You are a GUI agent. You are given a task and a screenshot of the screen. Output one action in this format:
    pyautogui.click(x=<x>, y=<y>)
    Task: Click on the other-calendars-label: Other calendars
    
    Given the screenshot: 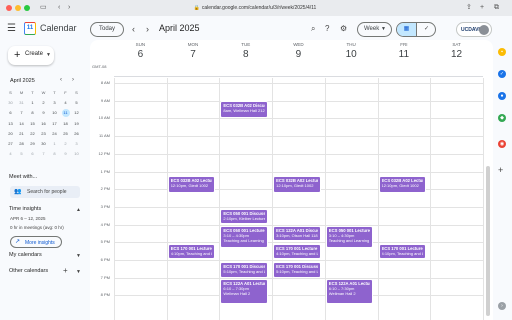 What is the action you would take?
    pyautogui.click(x=28, y=271)
    